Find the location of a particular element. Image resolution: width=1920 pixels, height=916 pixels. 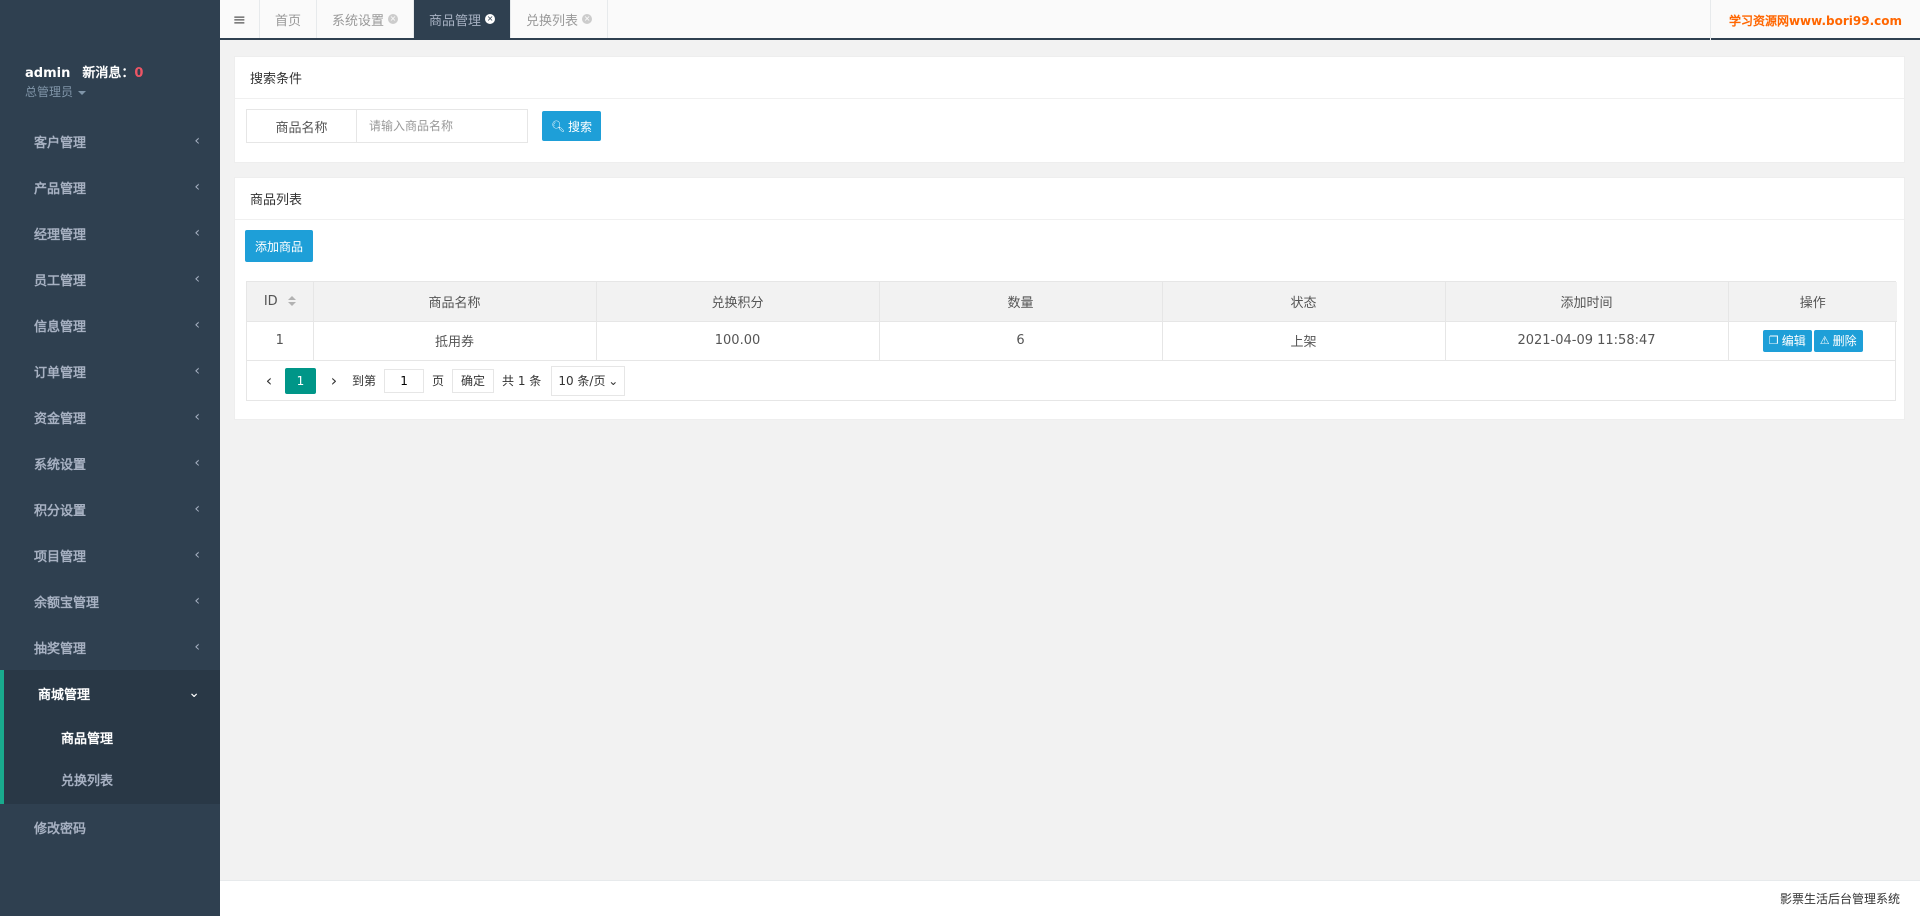

menu-toggle-icon: ≡ is located at coordinates (240, 19).